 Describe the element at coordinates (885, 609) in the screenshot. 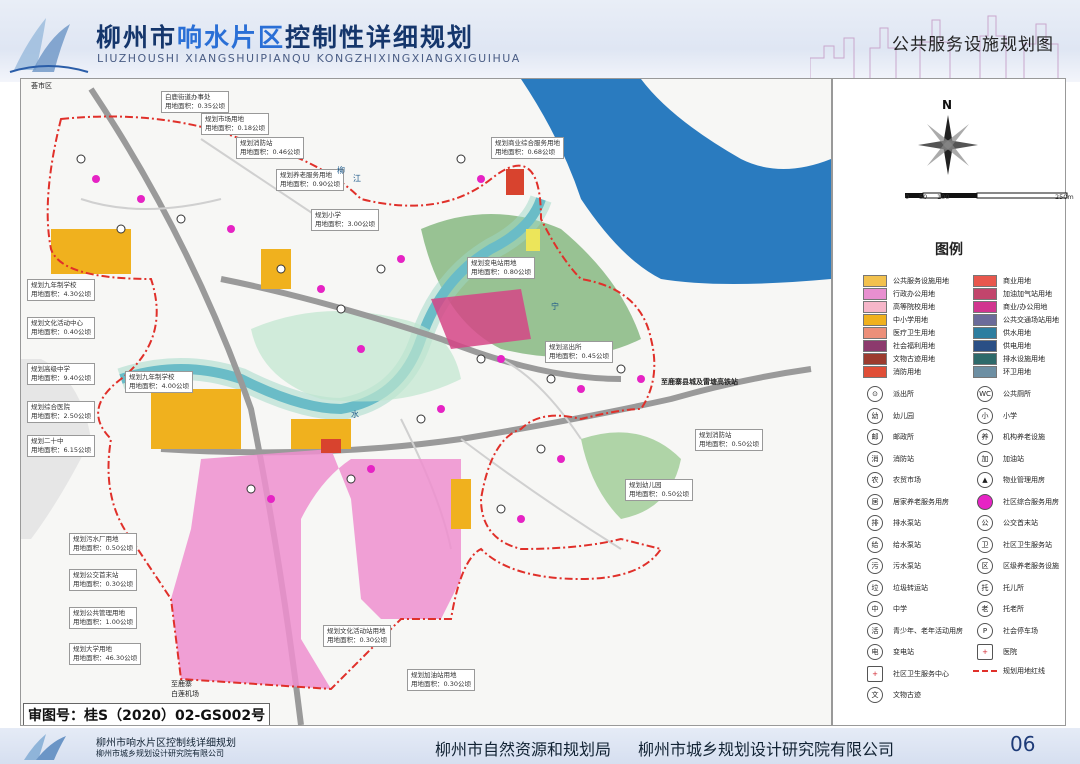

I see `legend-icon-item: 中 中学` at that location.